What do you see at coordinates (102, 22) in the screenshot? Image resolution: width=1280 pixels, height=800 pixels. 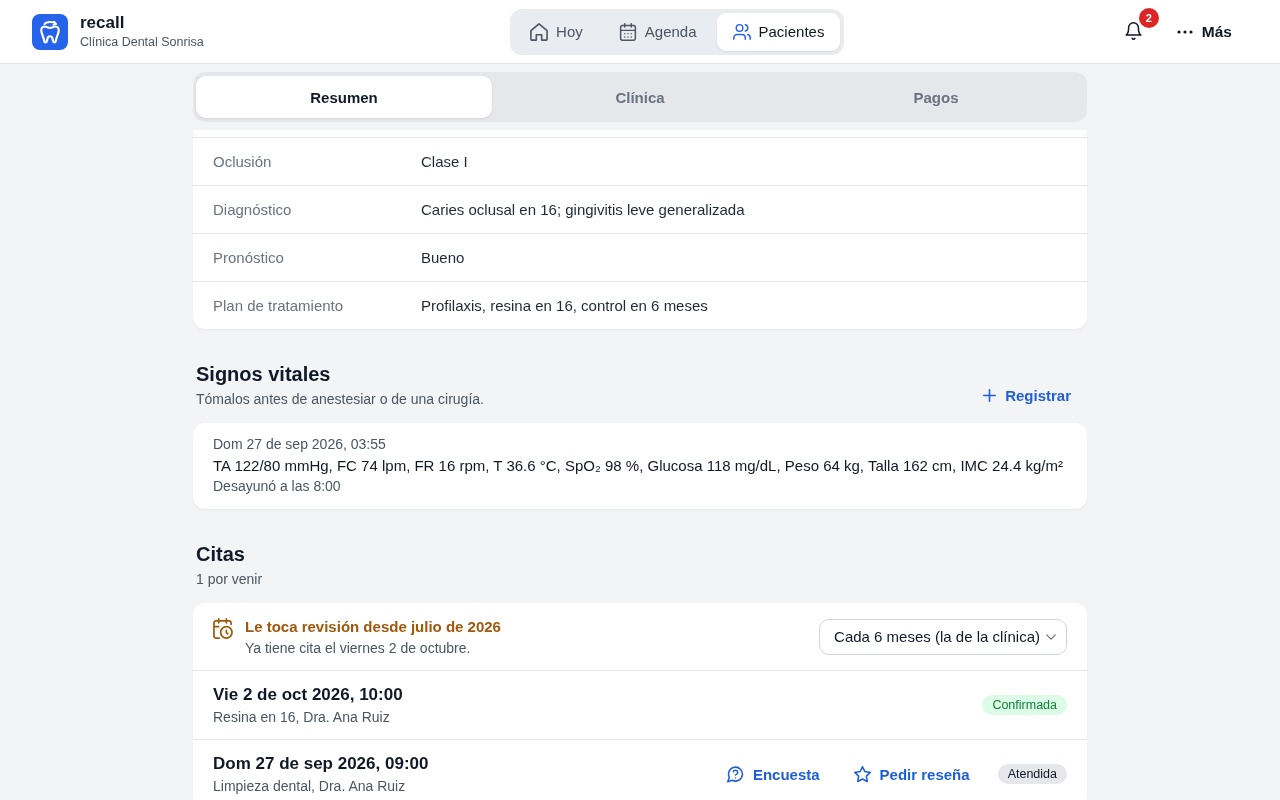 I see `app-name: recall` at bounding box center [102, 22].